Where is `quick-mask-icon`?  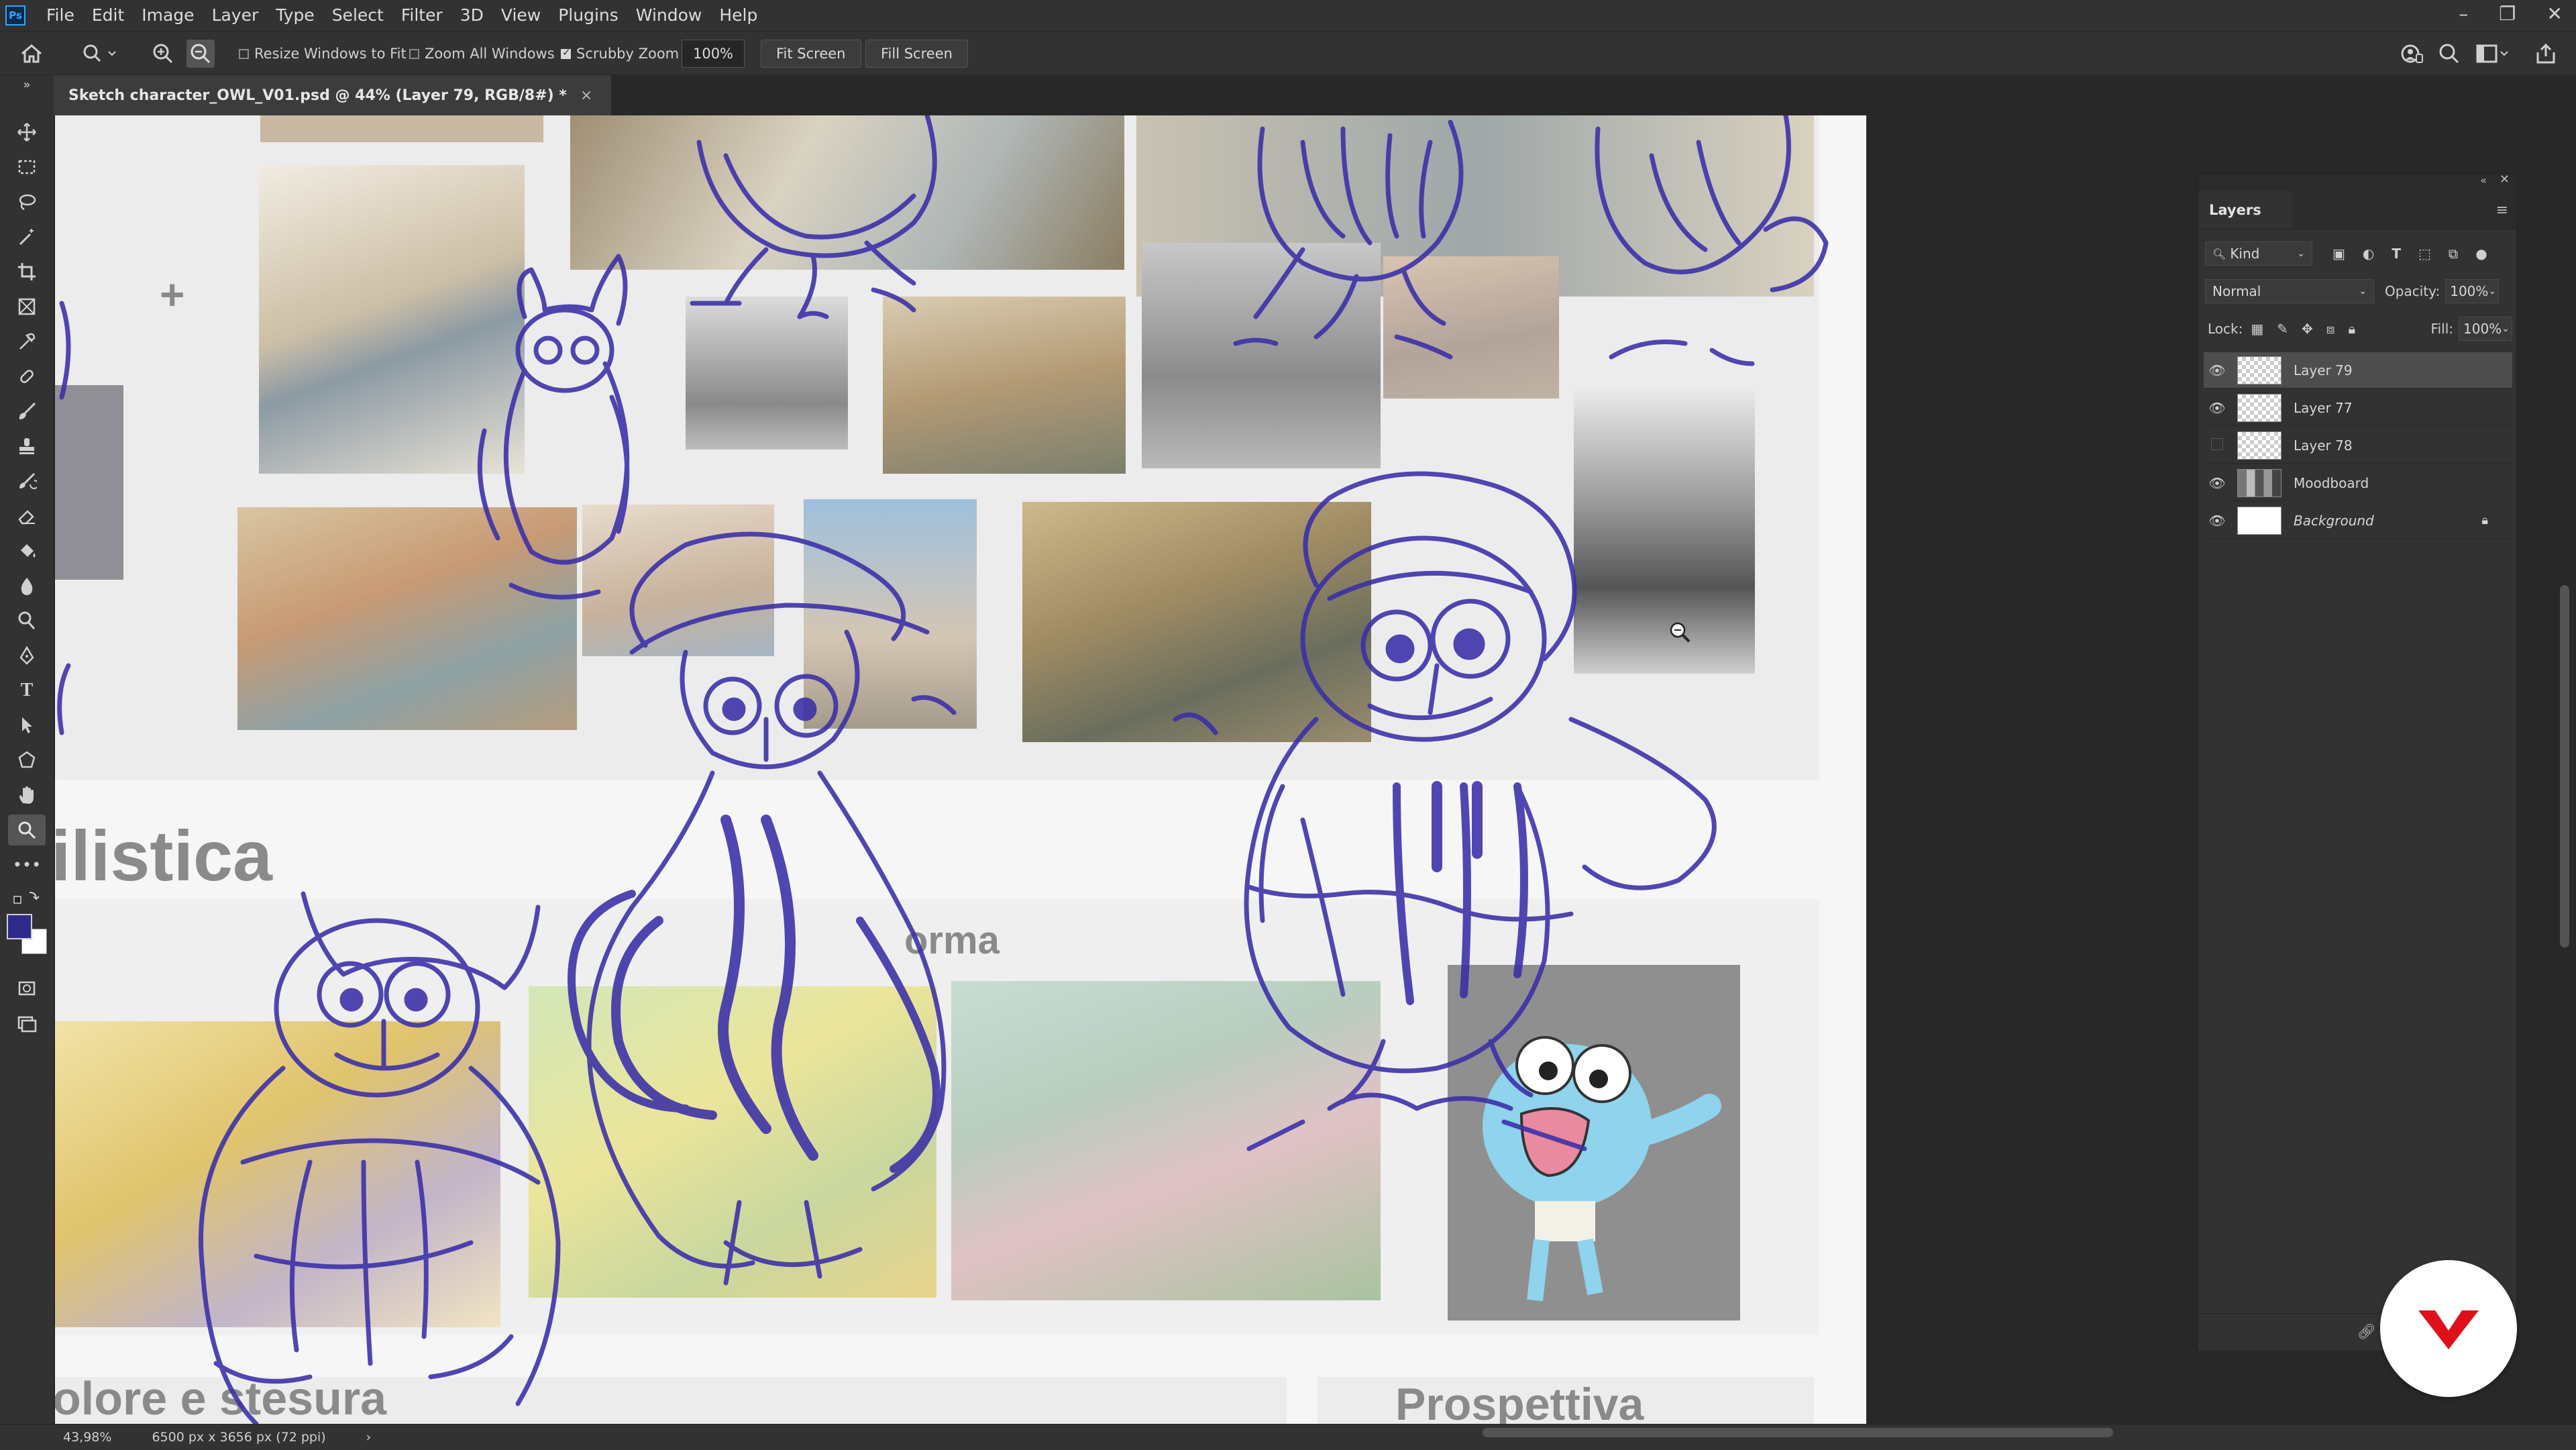
quick-mask-icon is located at coordinates (27, 988).